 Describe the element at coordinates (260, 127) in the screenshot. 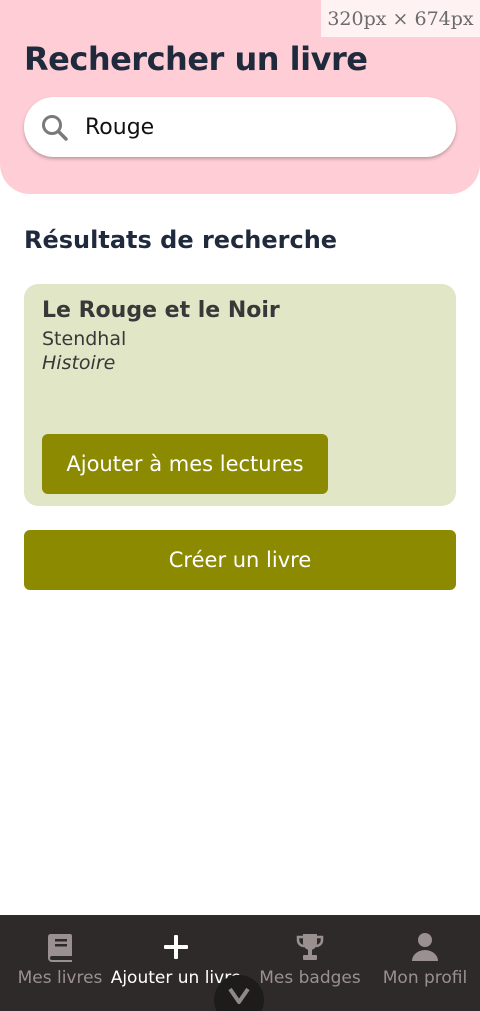

I see `search-input` at that location.